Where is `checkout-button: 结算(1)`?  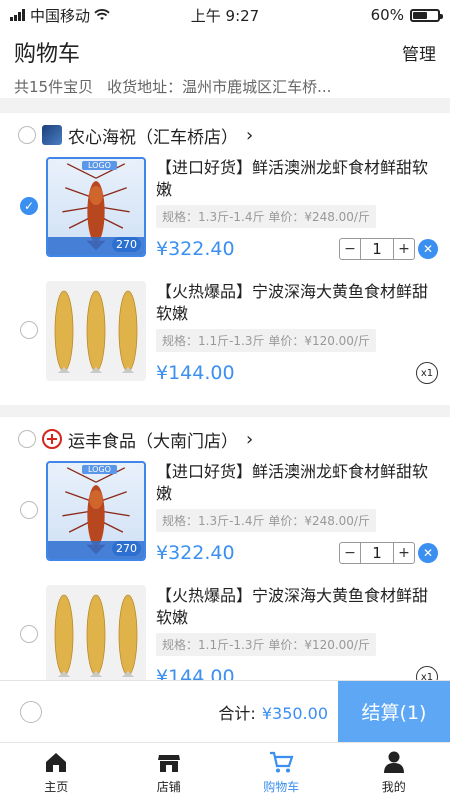 checkout-button: 结算(1) is located at coordinates (394, 711).